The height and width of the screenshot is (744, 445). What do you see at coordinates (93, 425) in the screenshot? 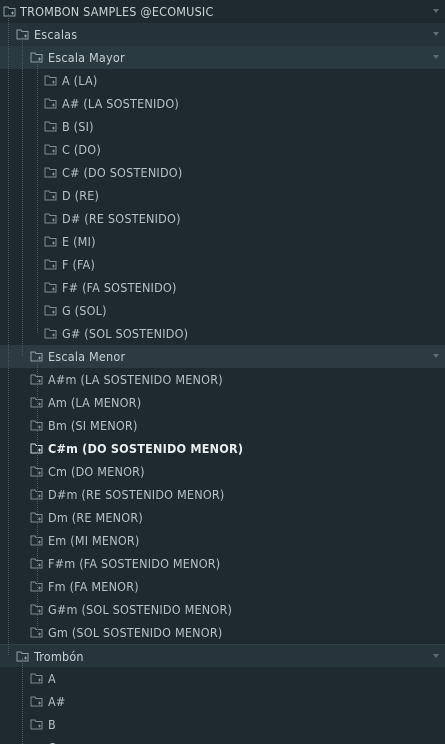
I see `list-item-label: Bm (SI MENOR)` at bounding box center [93, 425].